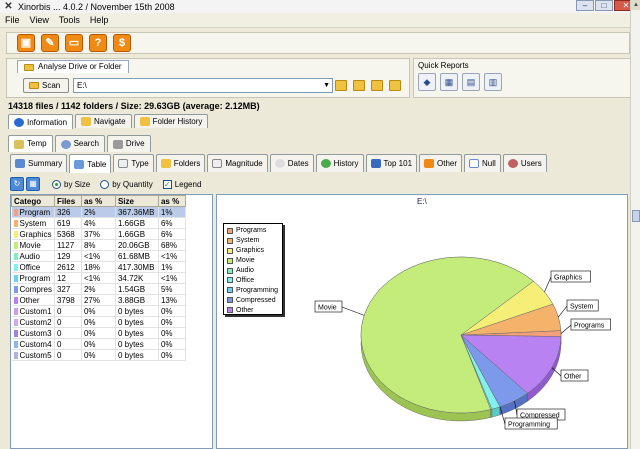 This screenshot has height=449, width=640. What do you see at coordinates (635, 5) in the screenshot?
I see `scroll-up-icon: ▲` at bounding box center [635, 5].